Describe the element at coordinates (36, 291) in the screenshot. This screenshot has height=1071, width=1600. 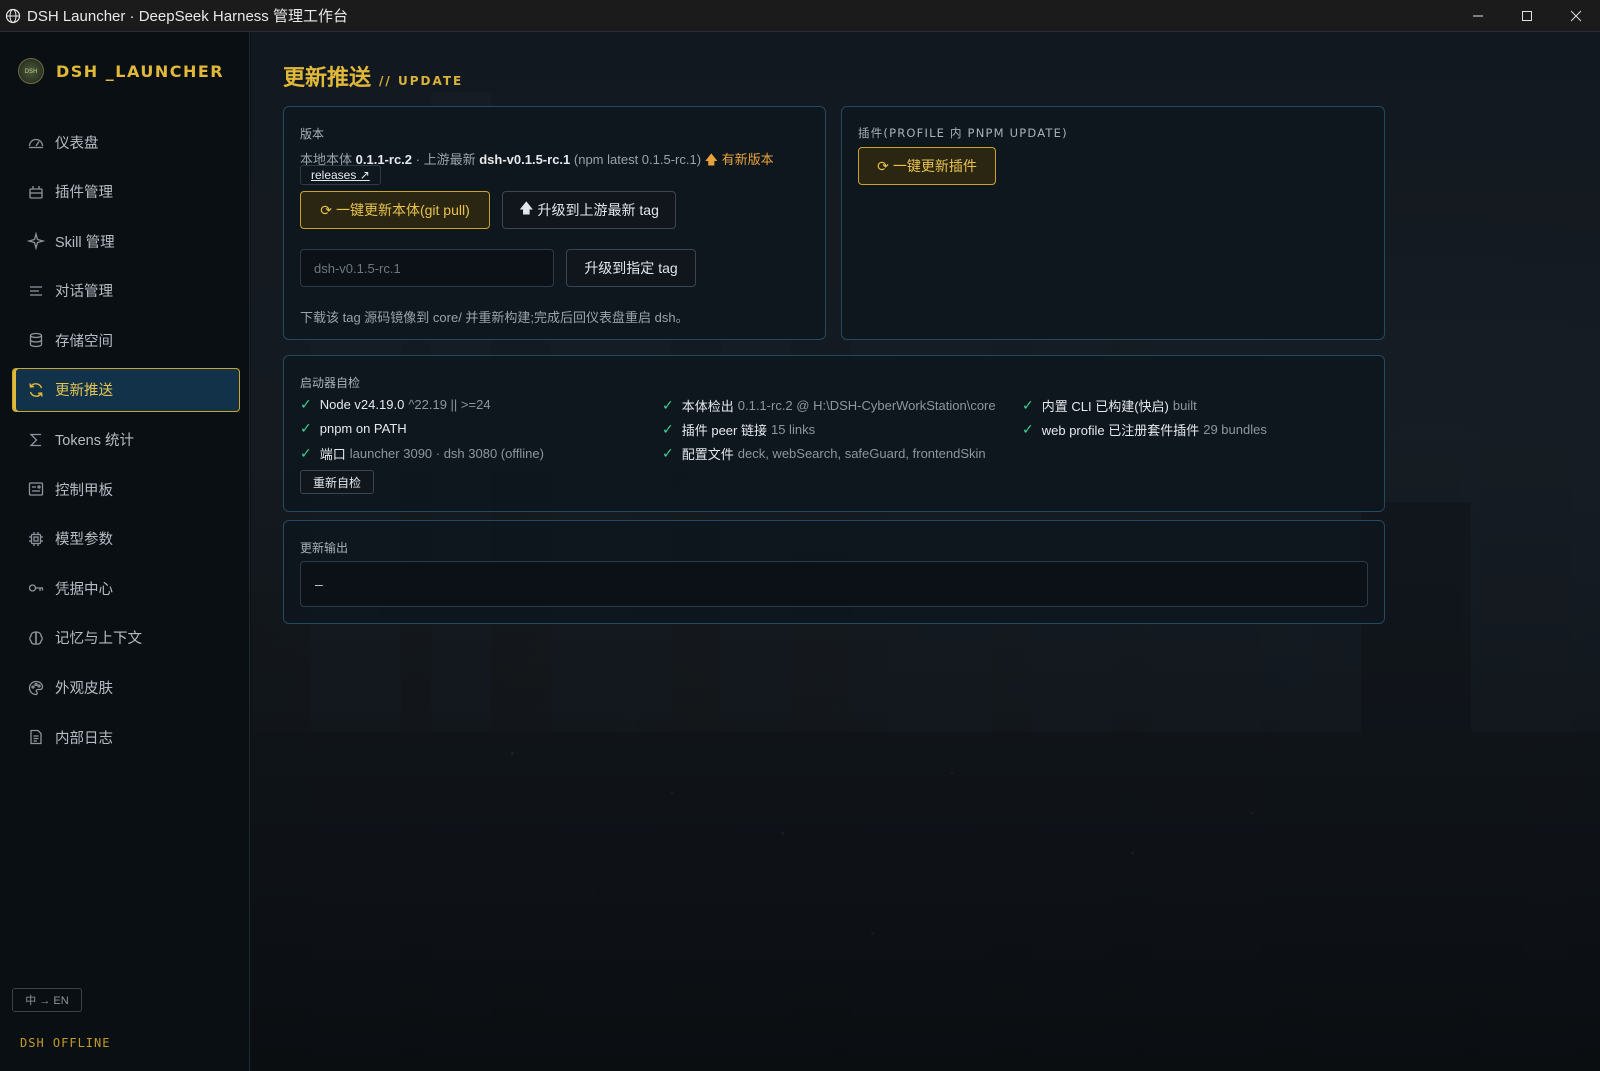
I see `list-icon` at that location.